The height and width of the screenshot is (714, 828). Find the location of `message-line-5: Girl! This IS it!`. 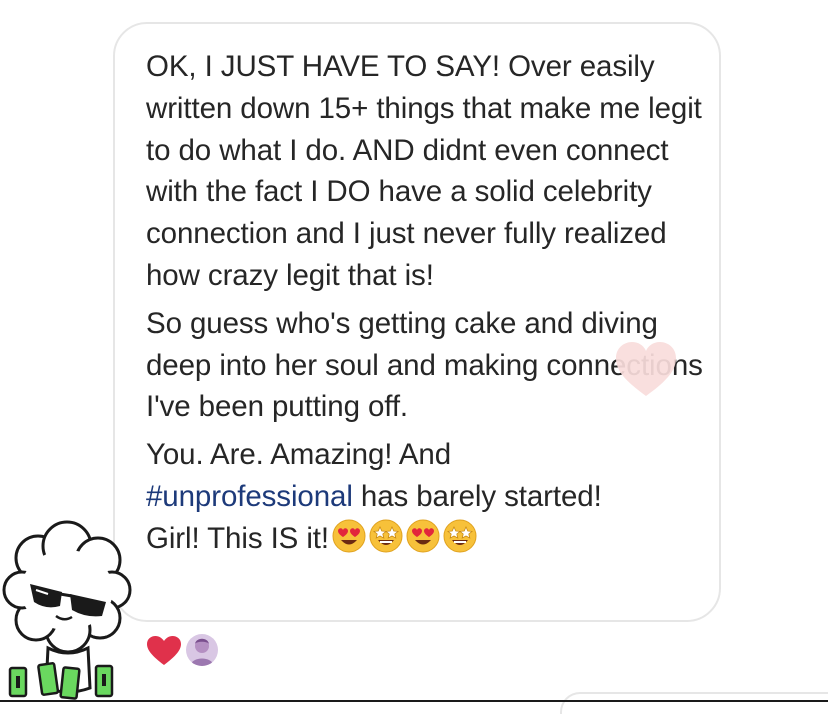

message-line-5: Girl! This IS it! is located at coordinates (237, 538).